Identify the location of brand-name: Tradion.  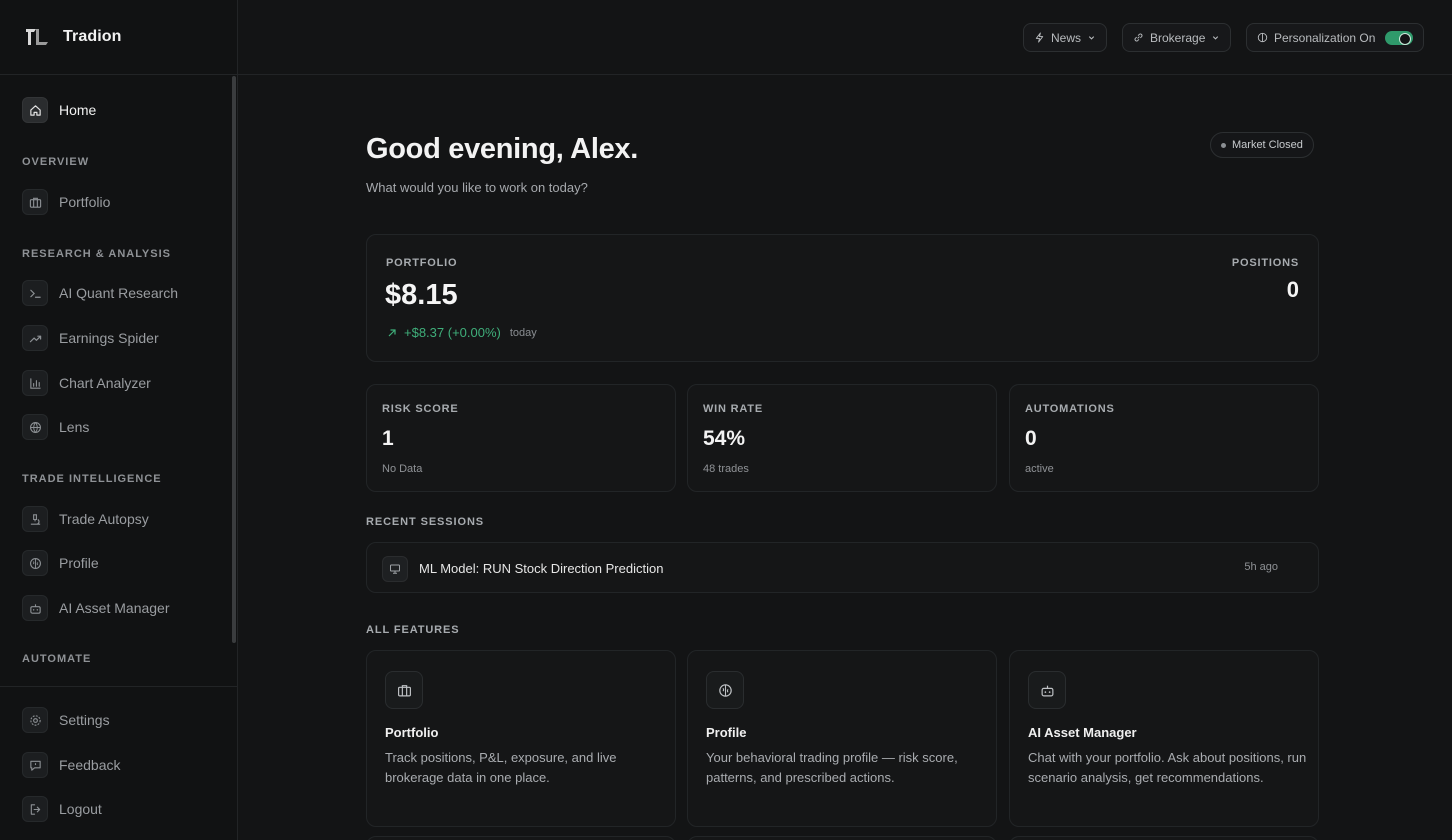
(92, 36).